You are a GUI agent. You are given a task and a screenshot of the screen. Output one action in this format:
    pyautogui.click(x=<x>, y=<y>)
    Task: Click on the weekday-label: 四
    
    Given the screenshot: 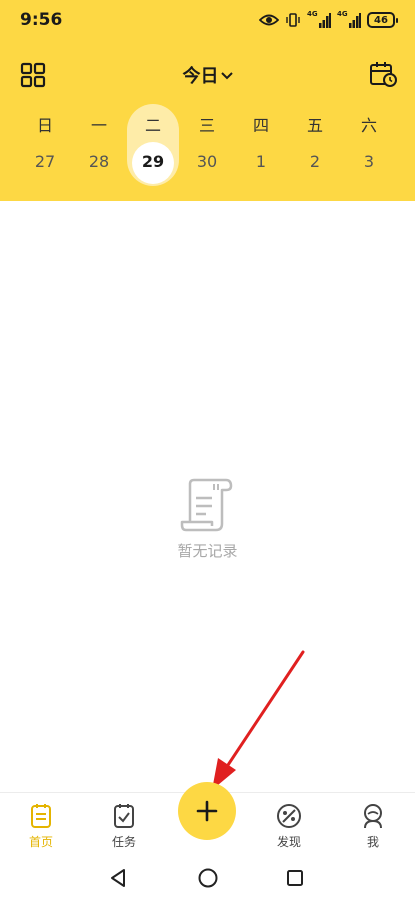 What is the action you would take?
    pyautogui.click(x=260, y=125)
    